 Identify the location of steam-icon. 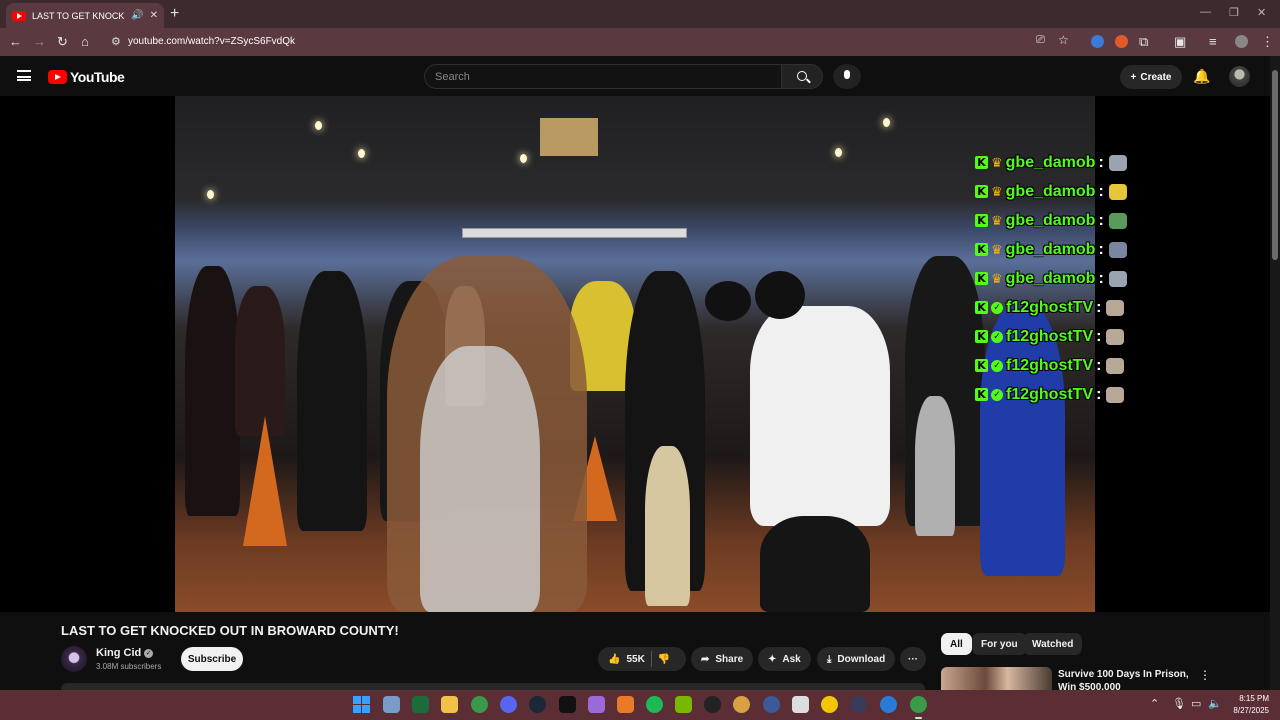
(537, 704).